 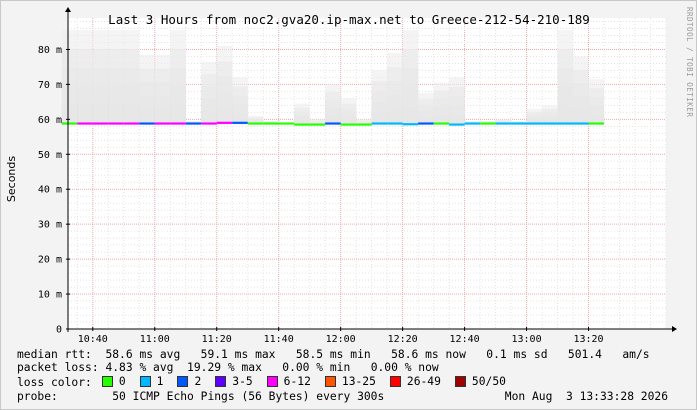 What do you see at coordinates (54, 382) in the screenshot?
I see `loss-color-label: loss color:` at bounding box center [54, 382].